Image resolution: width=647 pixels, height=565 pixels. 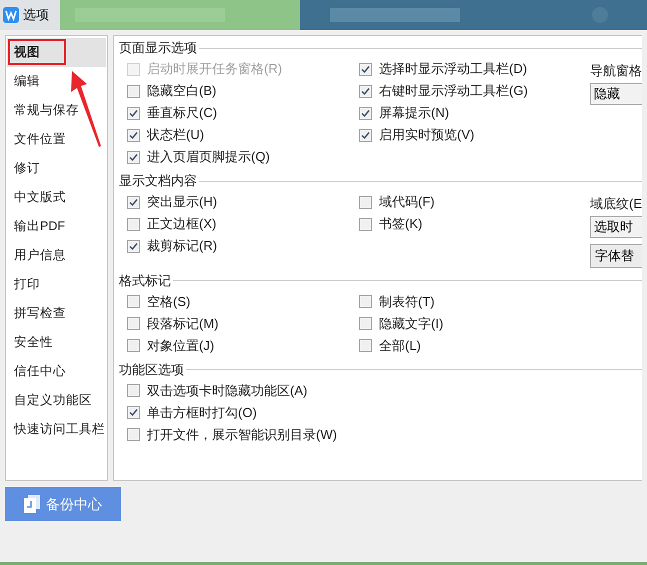 What do you see at coordinates (616, 256) in the screenshot?
I see `font-substitution-button: 字体替` at bounding box center [616, 256].